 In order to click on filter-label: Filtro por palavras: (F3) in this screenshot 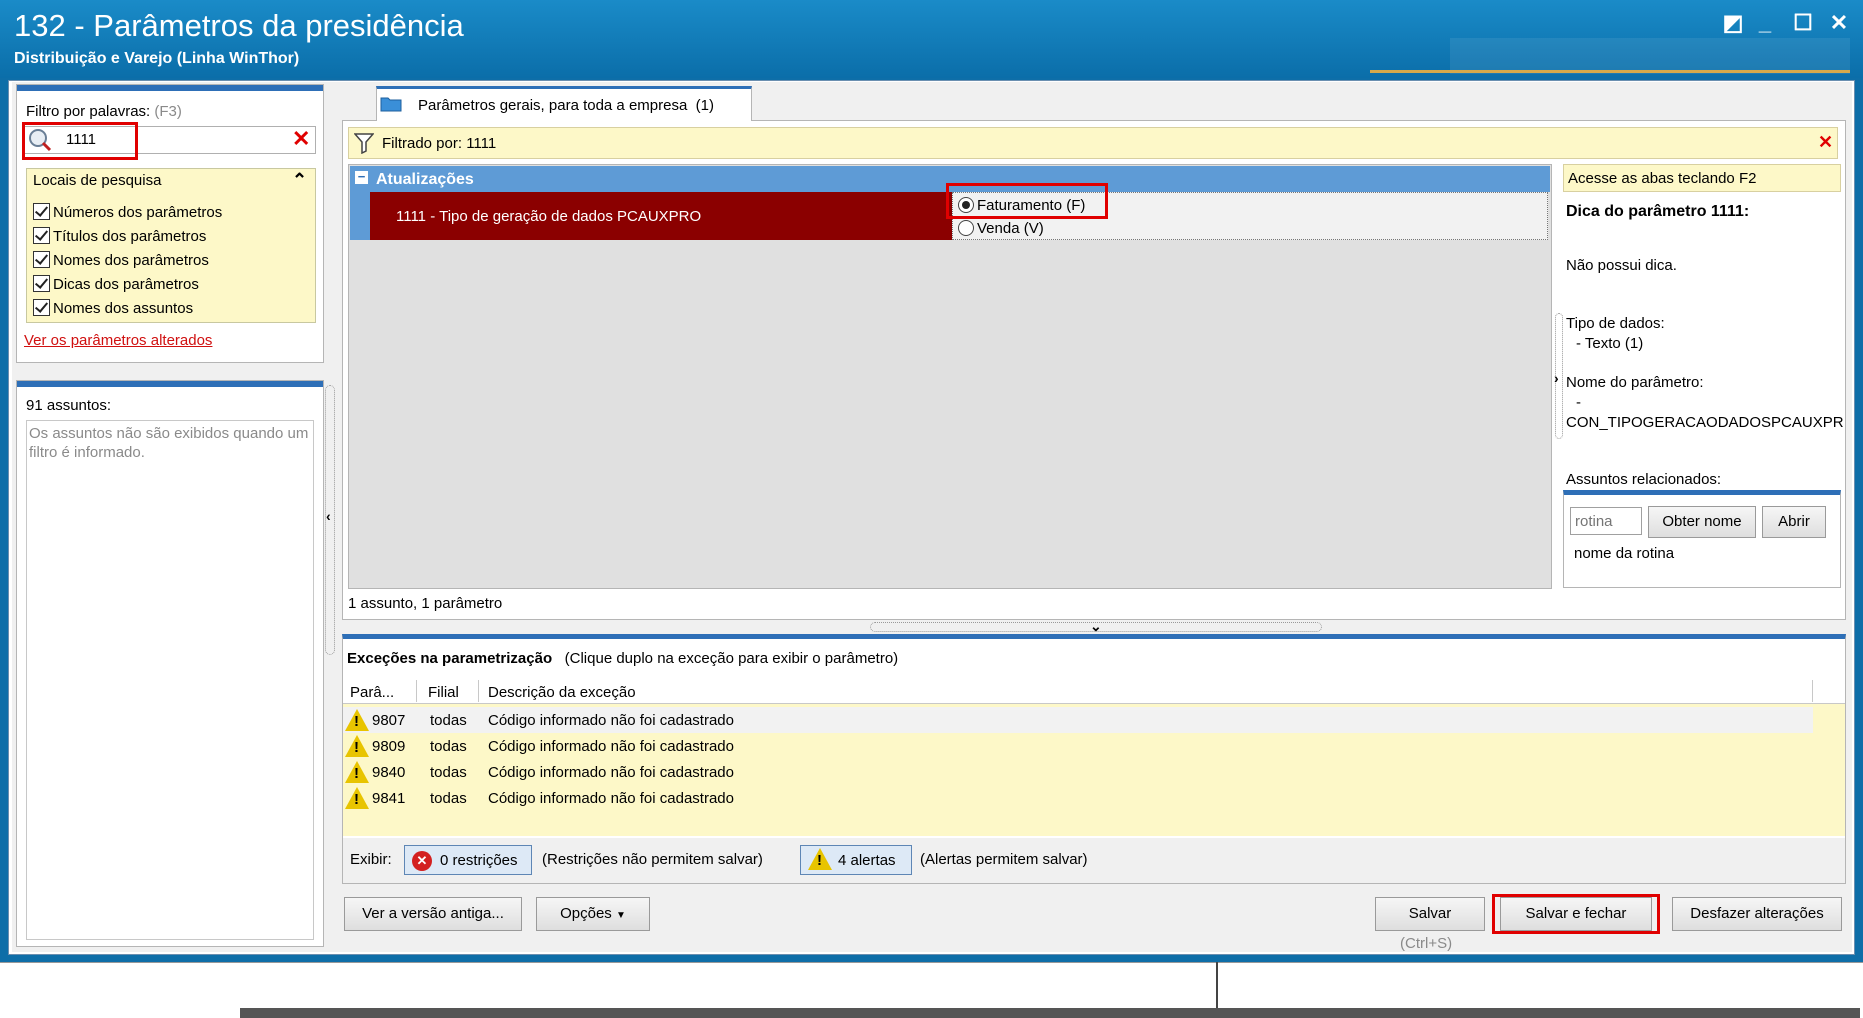, I will do `click(104, 111)`.